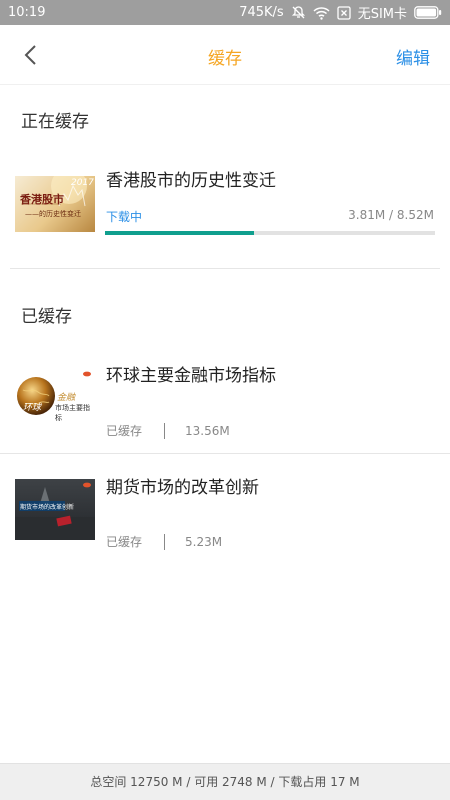  Describe the element at coordinates (207, 430) in the screenshot. I see `cached-size: 13.56M` at that location.